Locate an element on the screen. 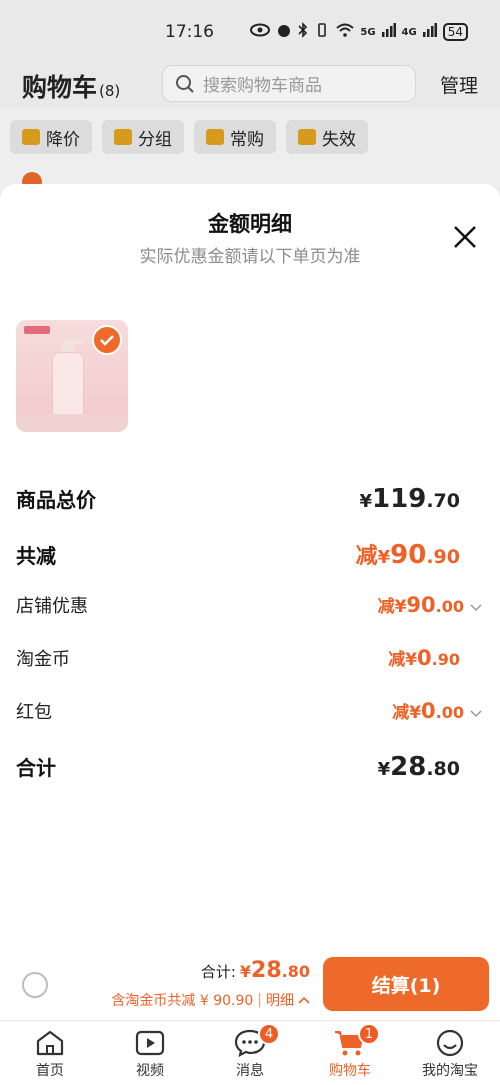 The height and width of the screenshot is (1085, 500). filter-label: 降价 is located at coordinates (63, 139).